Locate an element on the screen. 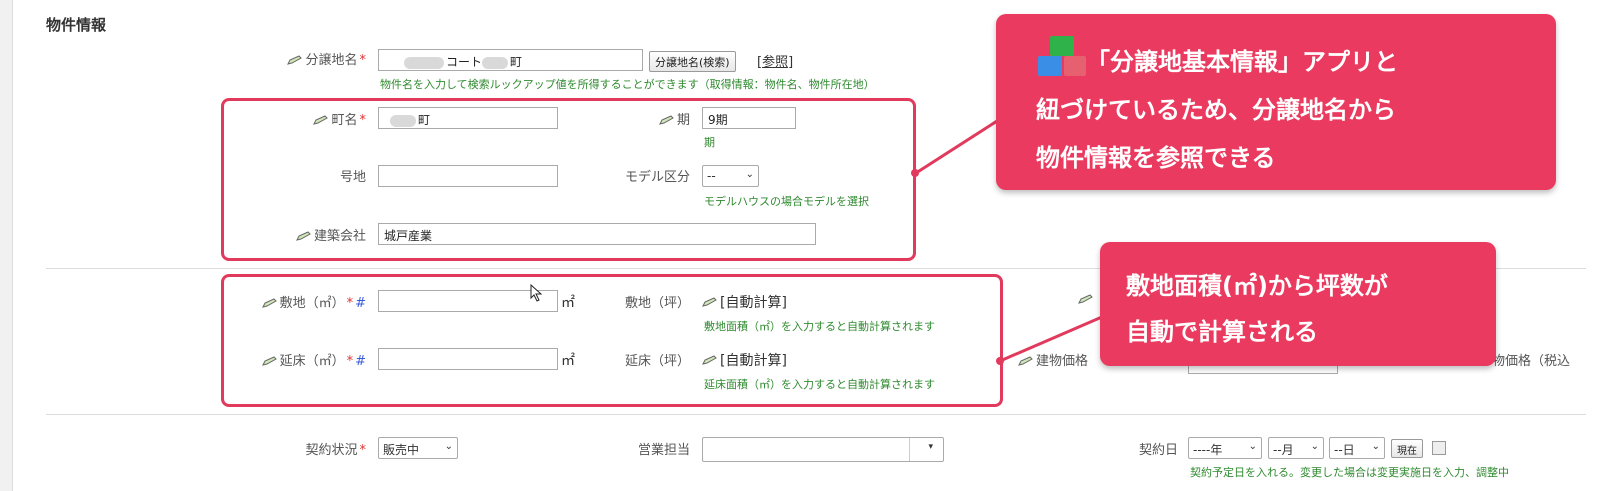 The height and width of the screenshot is (491, 1600). ki-hint: 期 is located at coordinates (709, 142).